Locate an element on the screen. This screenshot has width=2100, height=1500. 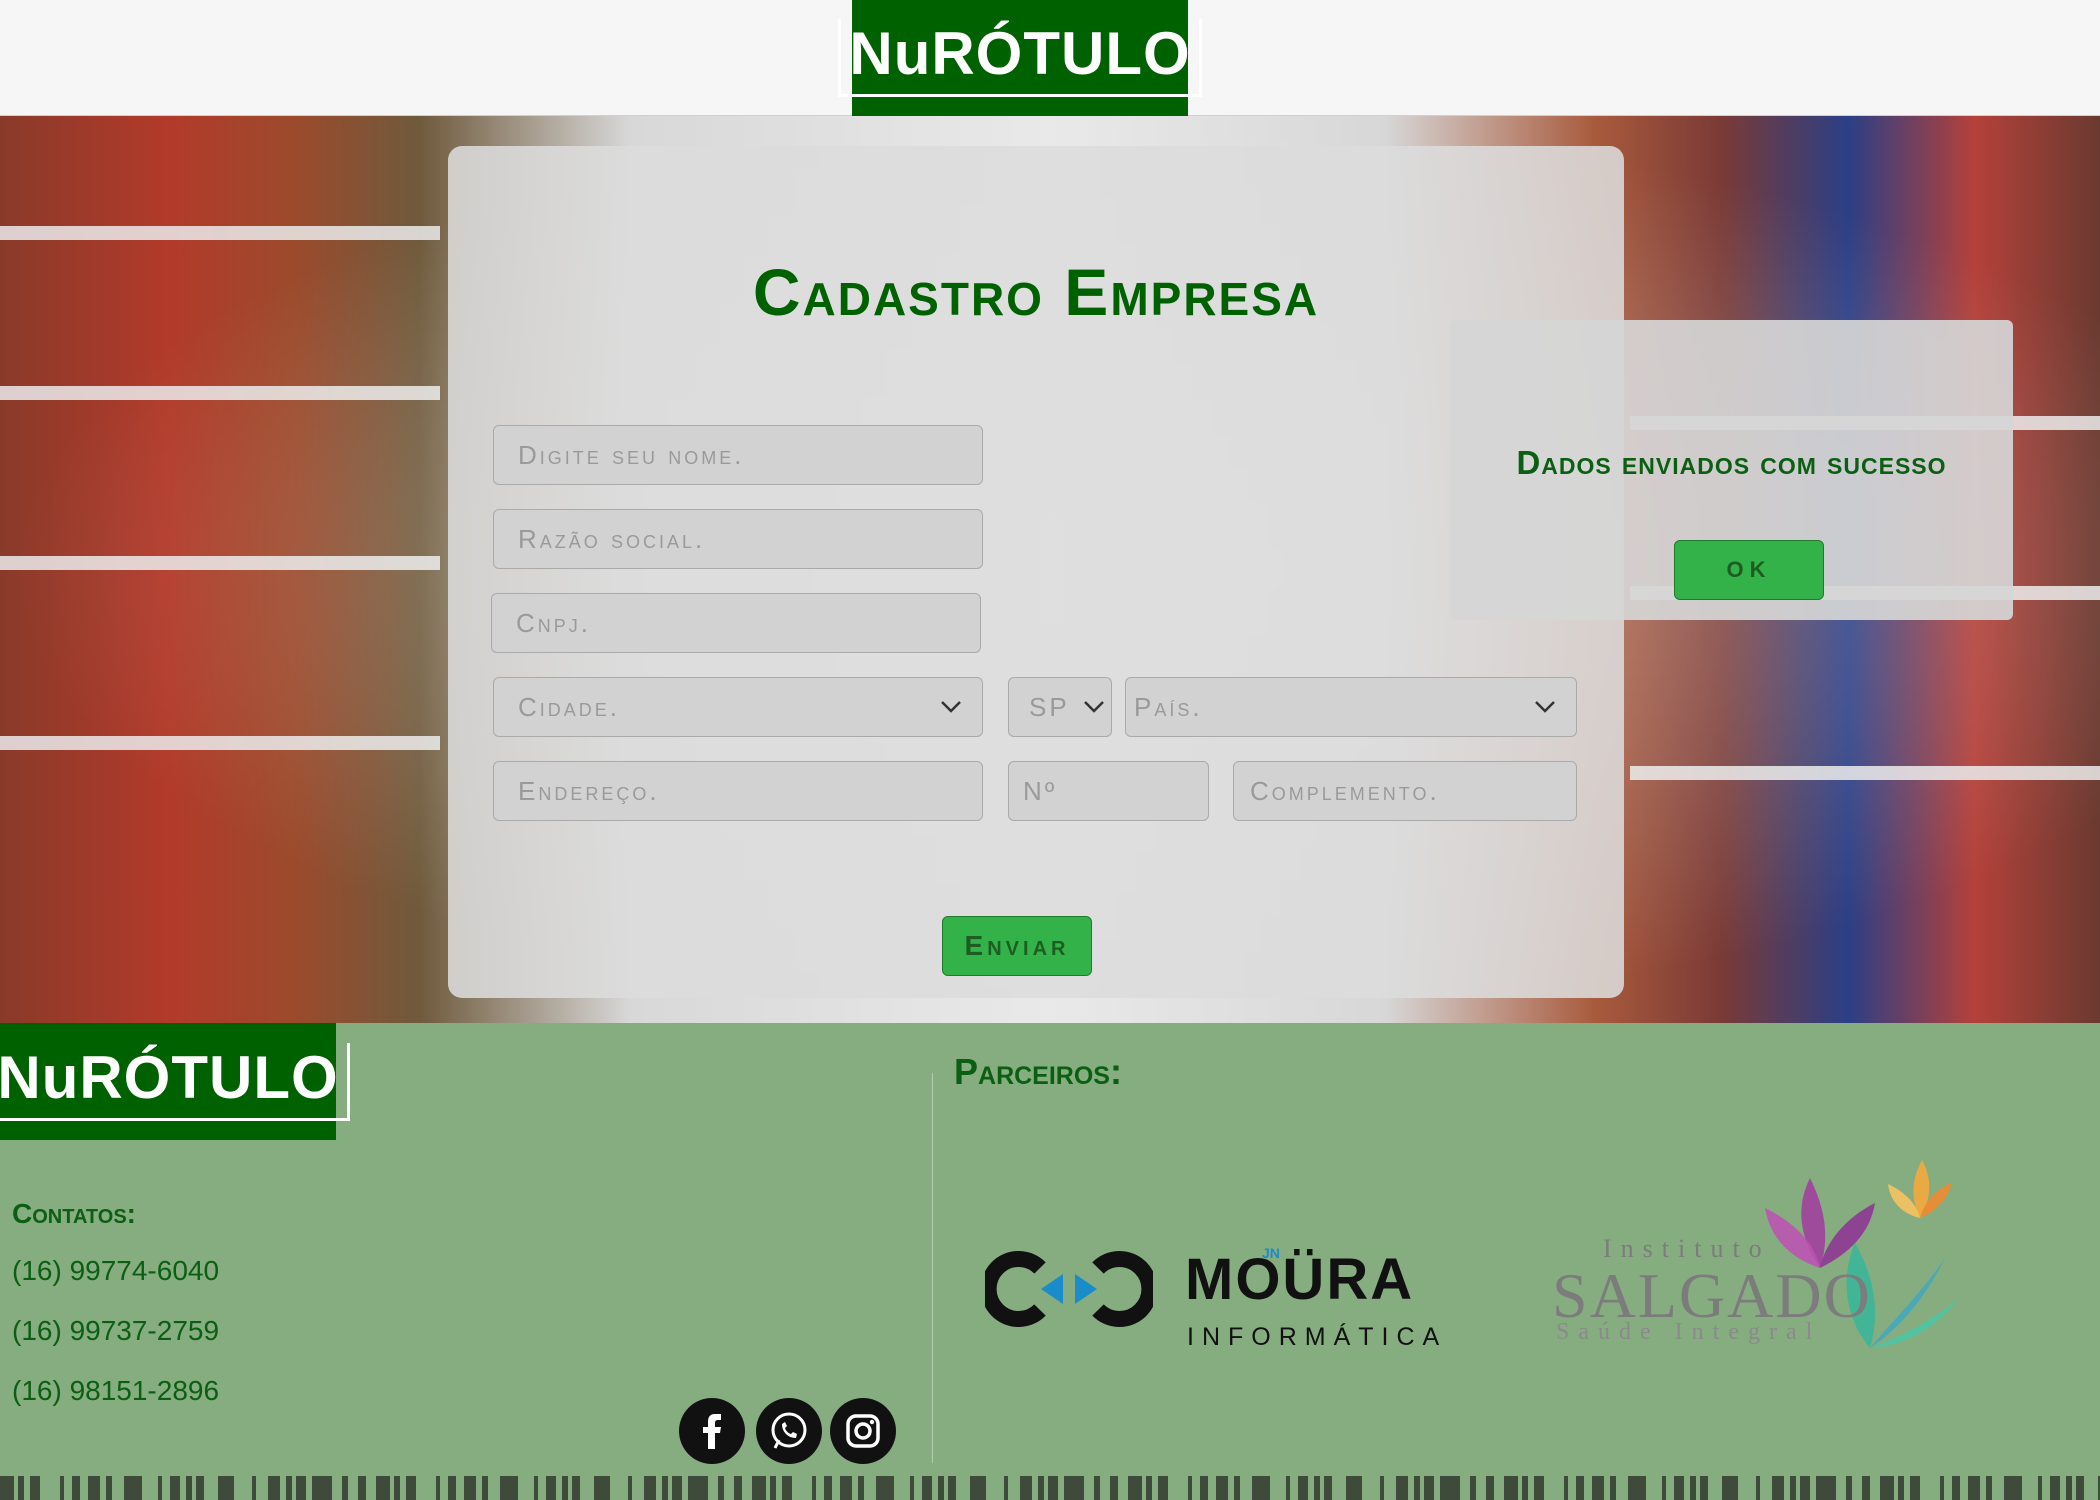
barcode-strip is located at coordinates (1050, 1488).